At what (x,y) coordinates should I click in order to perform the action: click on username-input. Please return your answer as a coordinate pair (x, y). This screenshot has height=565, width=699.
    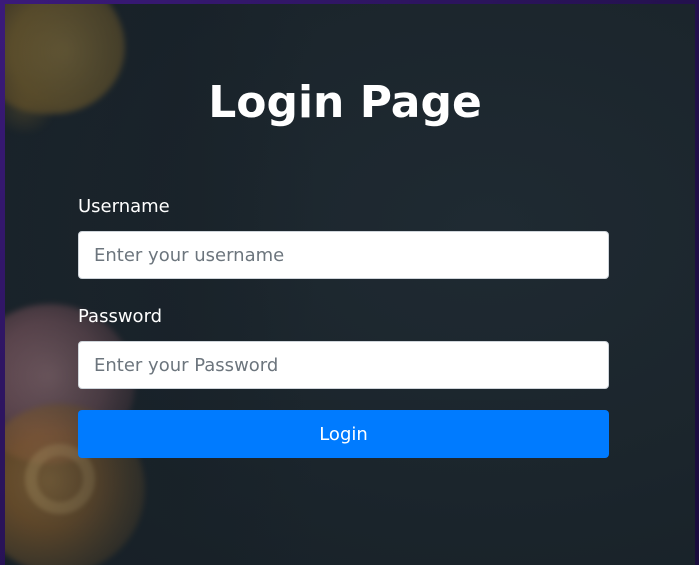
    Looking at the image, I should click on (343, 255).